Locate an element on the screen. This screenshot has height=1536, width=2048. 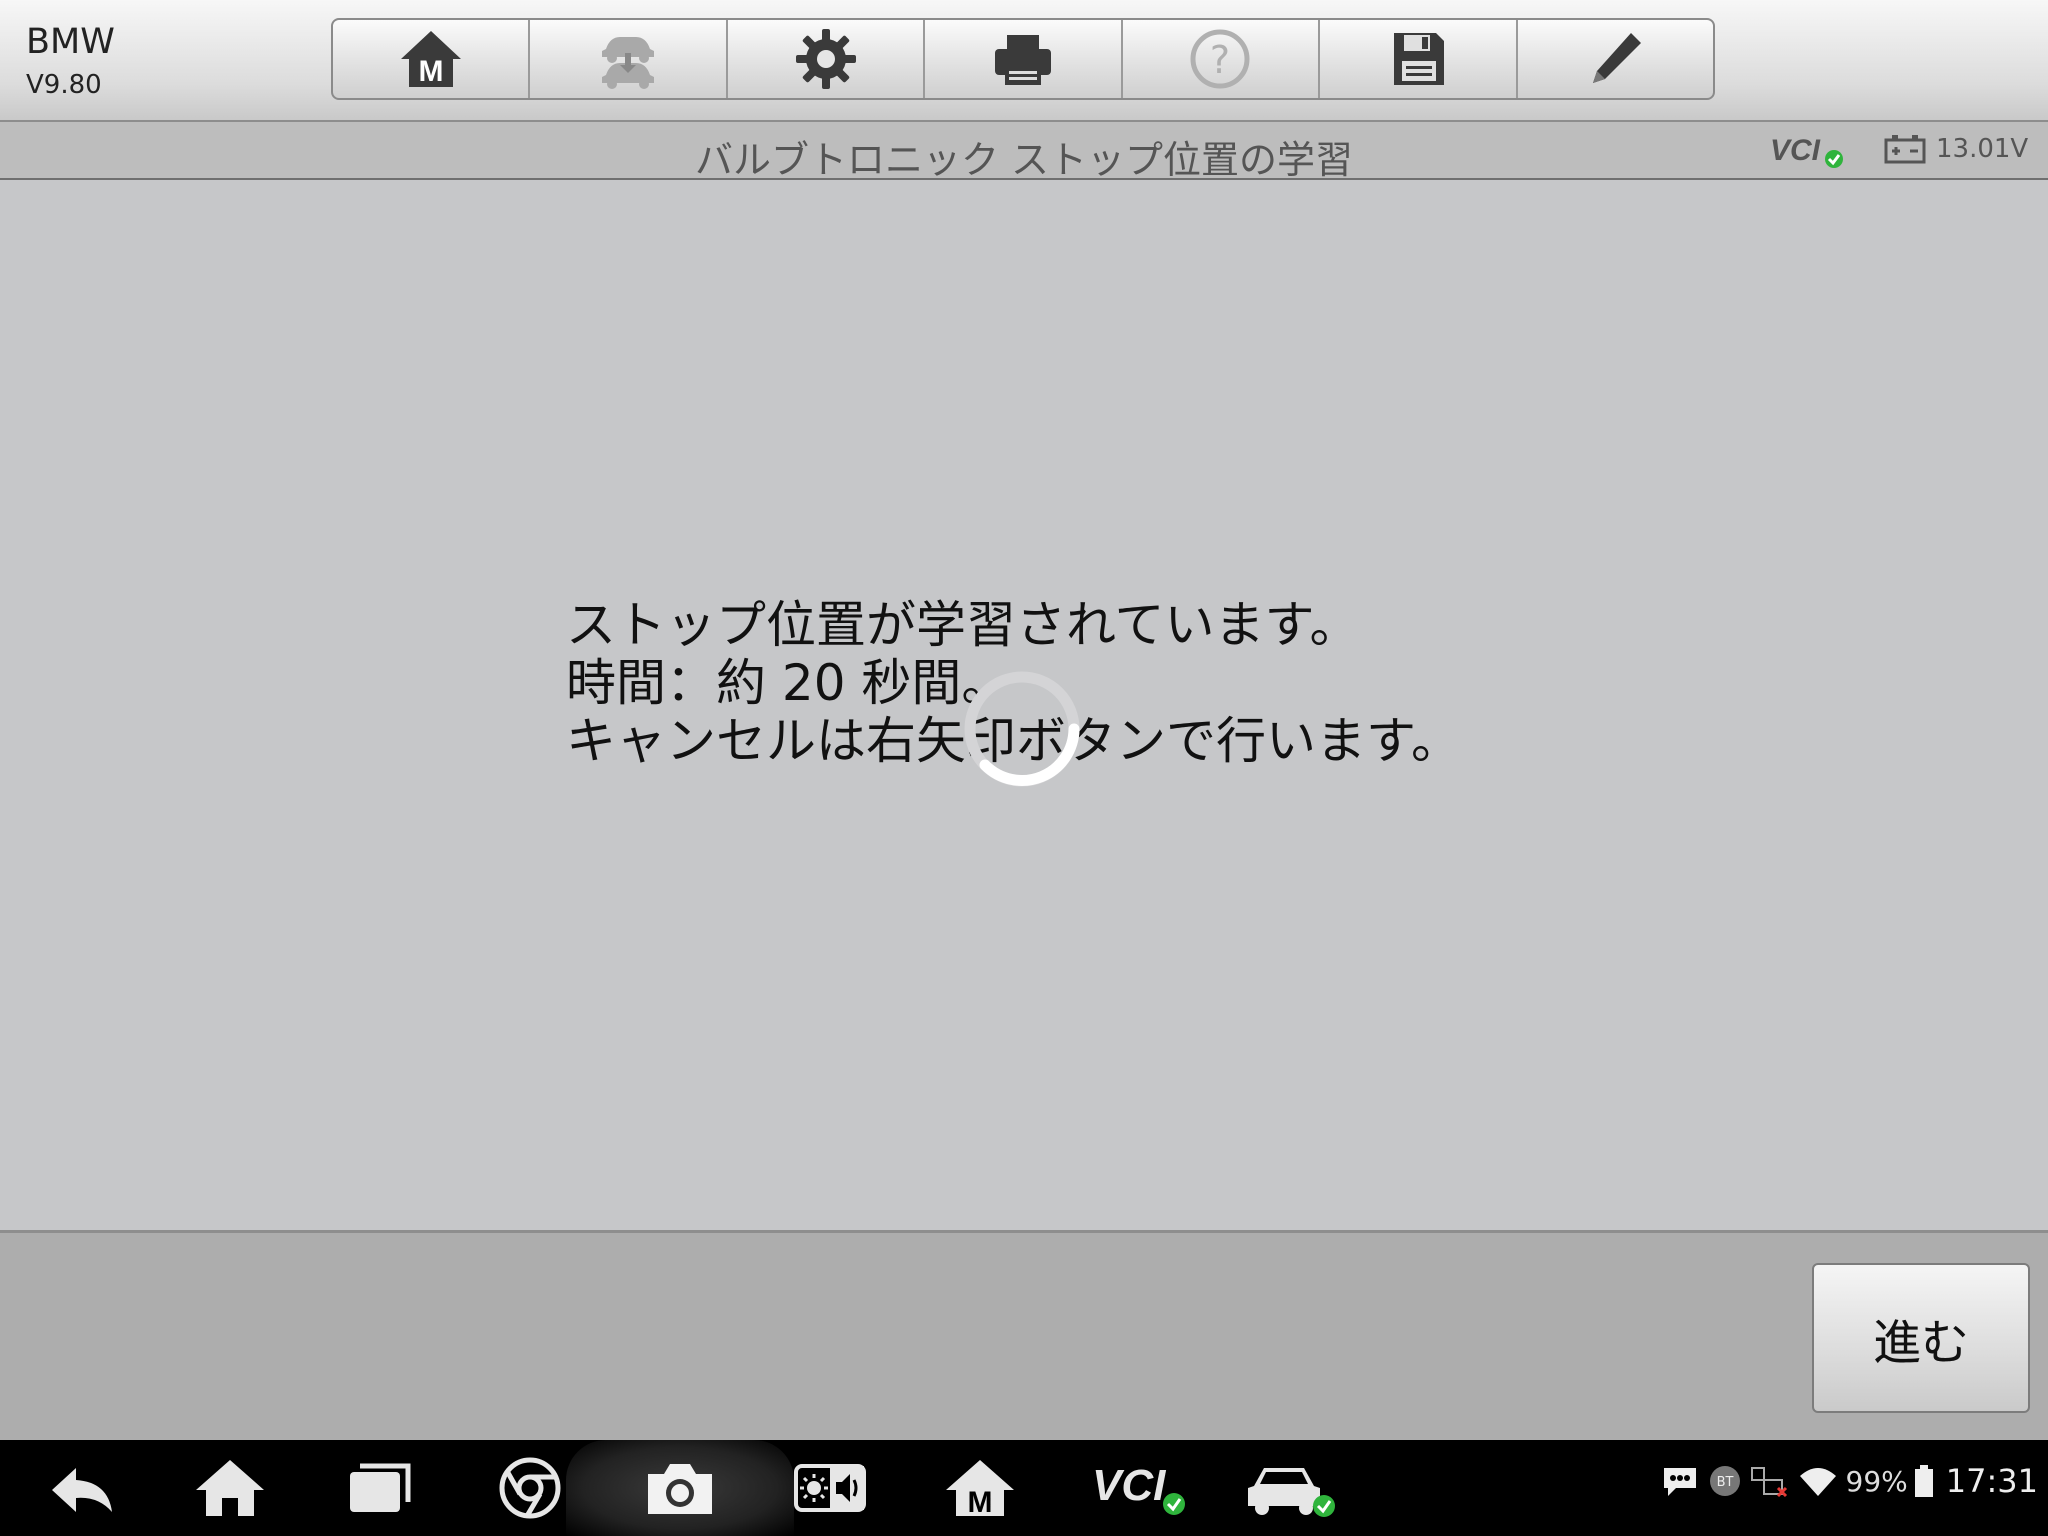
settings-button is located at coordinates (827, 59).